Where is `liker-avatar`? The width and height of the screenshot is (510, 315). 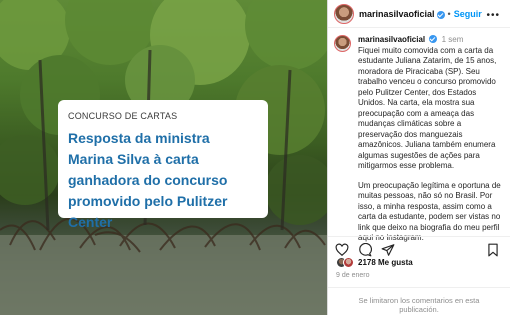 liker-avatar is located at coordinates (348, 262).